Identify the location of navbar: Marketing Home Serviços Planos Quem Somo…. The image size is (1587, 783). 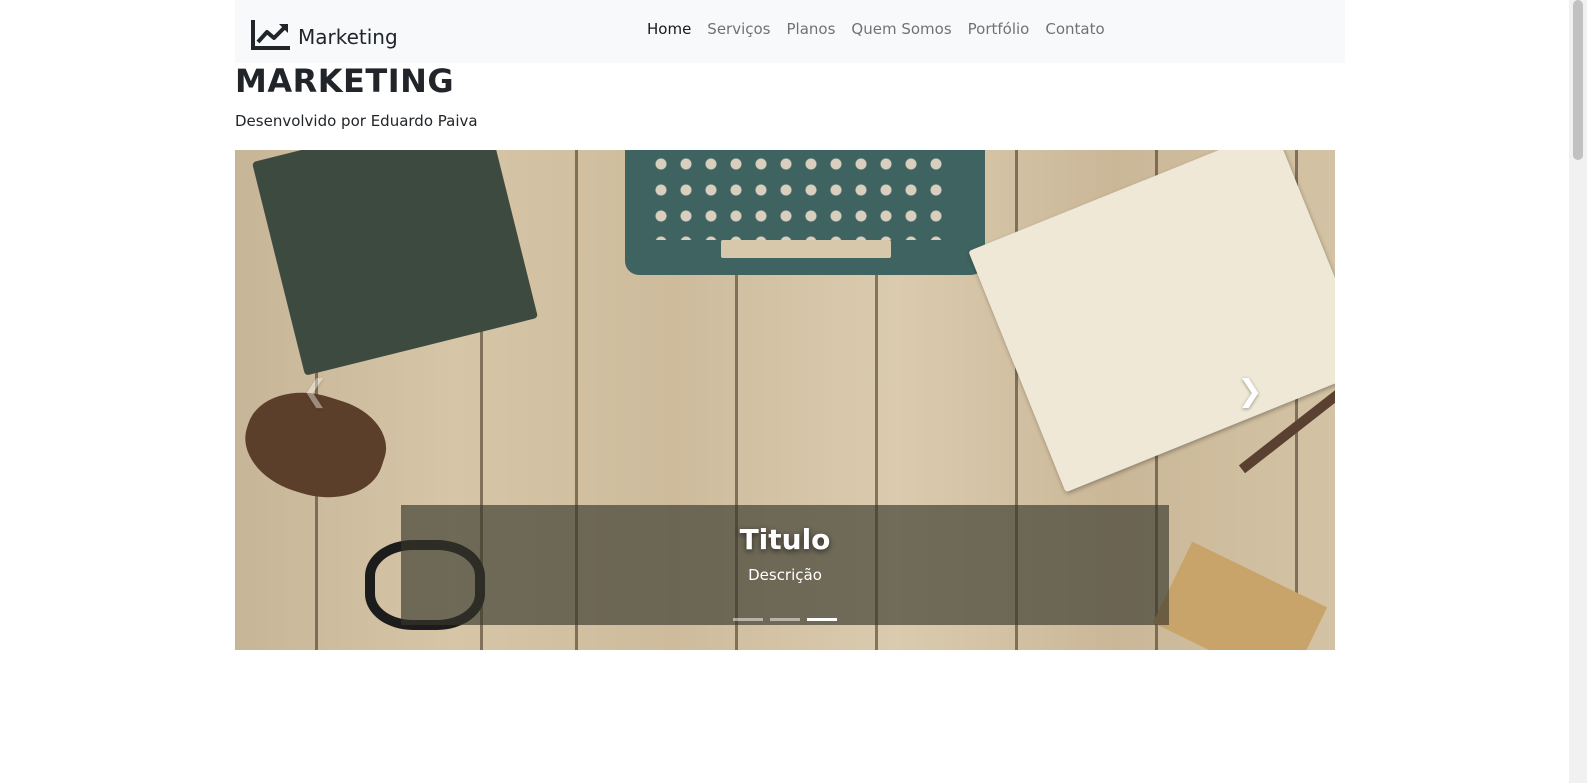
(790, 31).